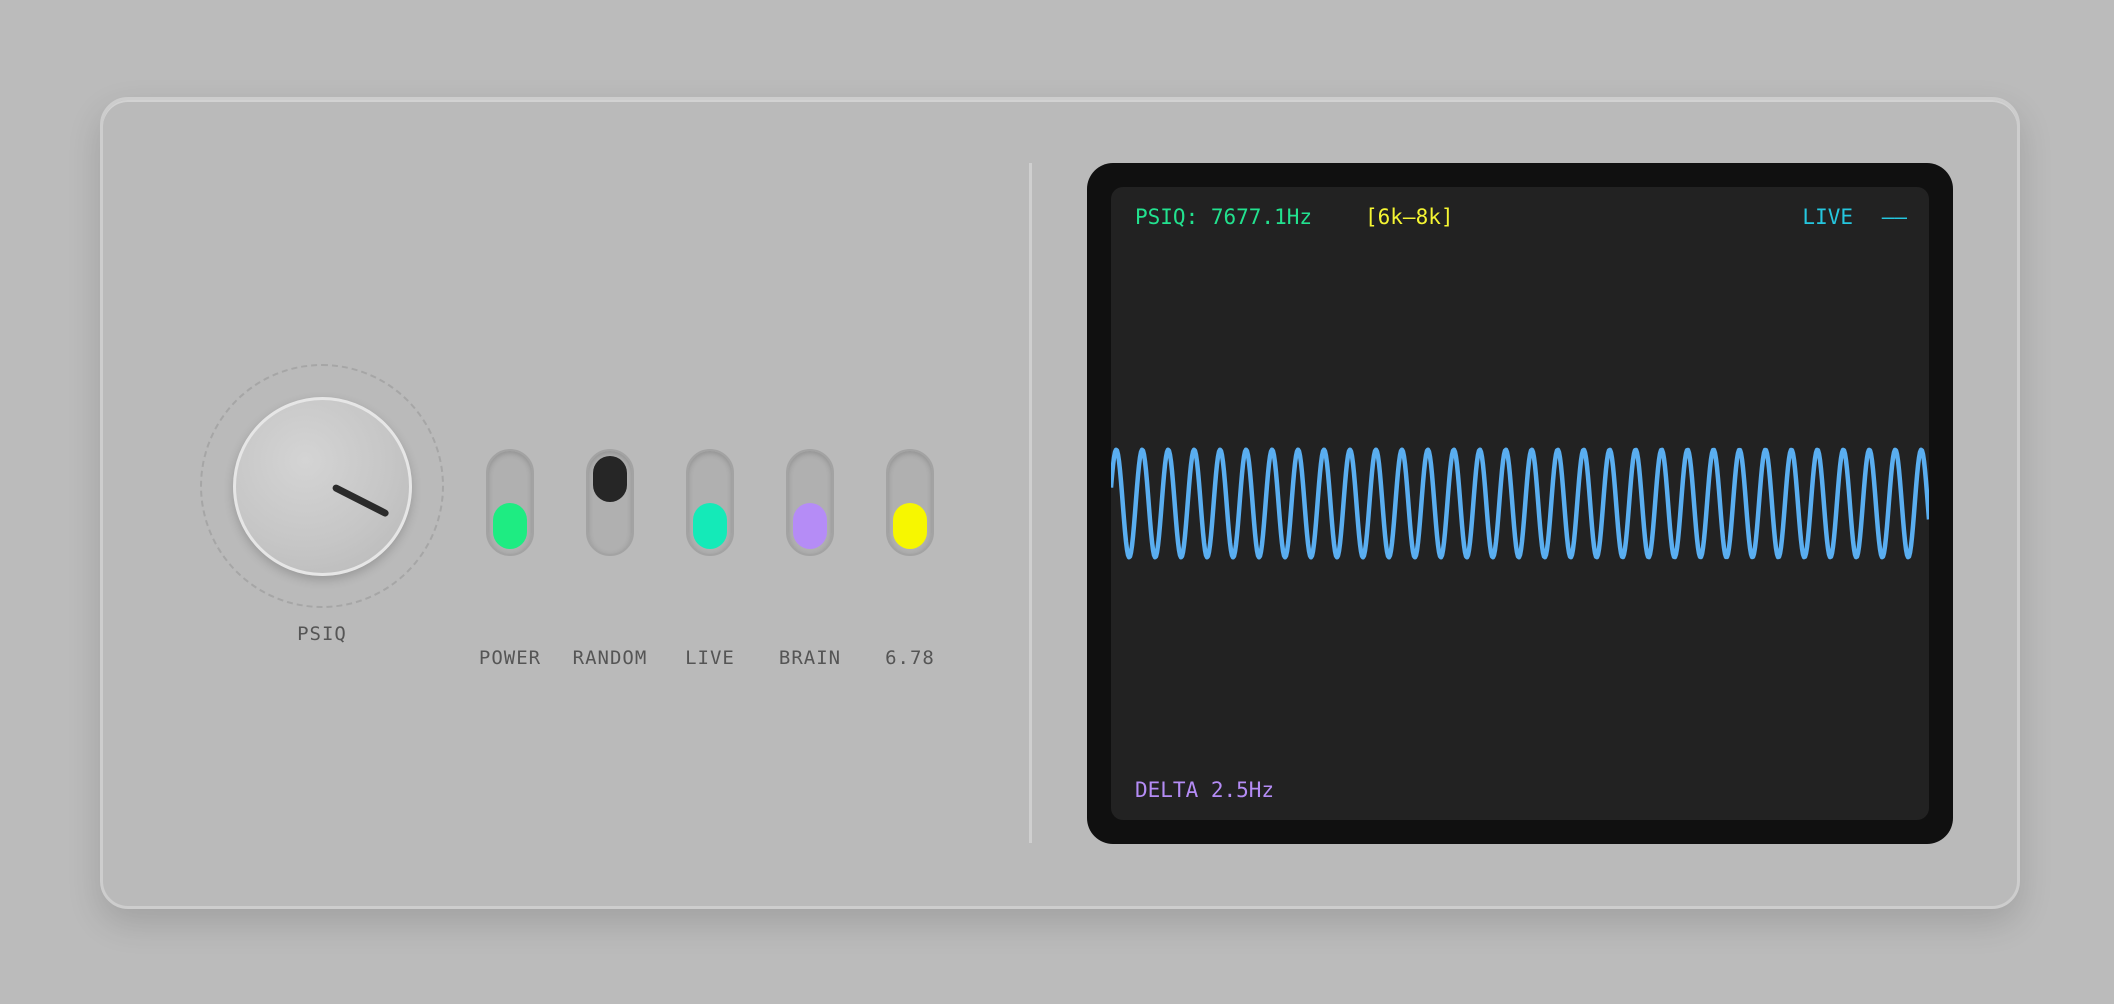  What do you see at coordinates (710, 526) in the screenshot?
I see `live-switch-thumb` at bounding box center [710, 526].